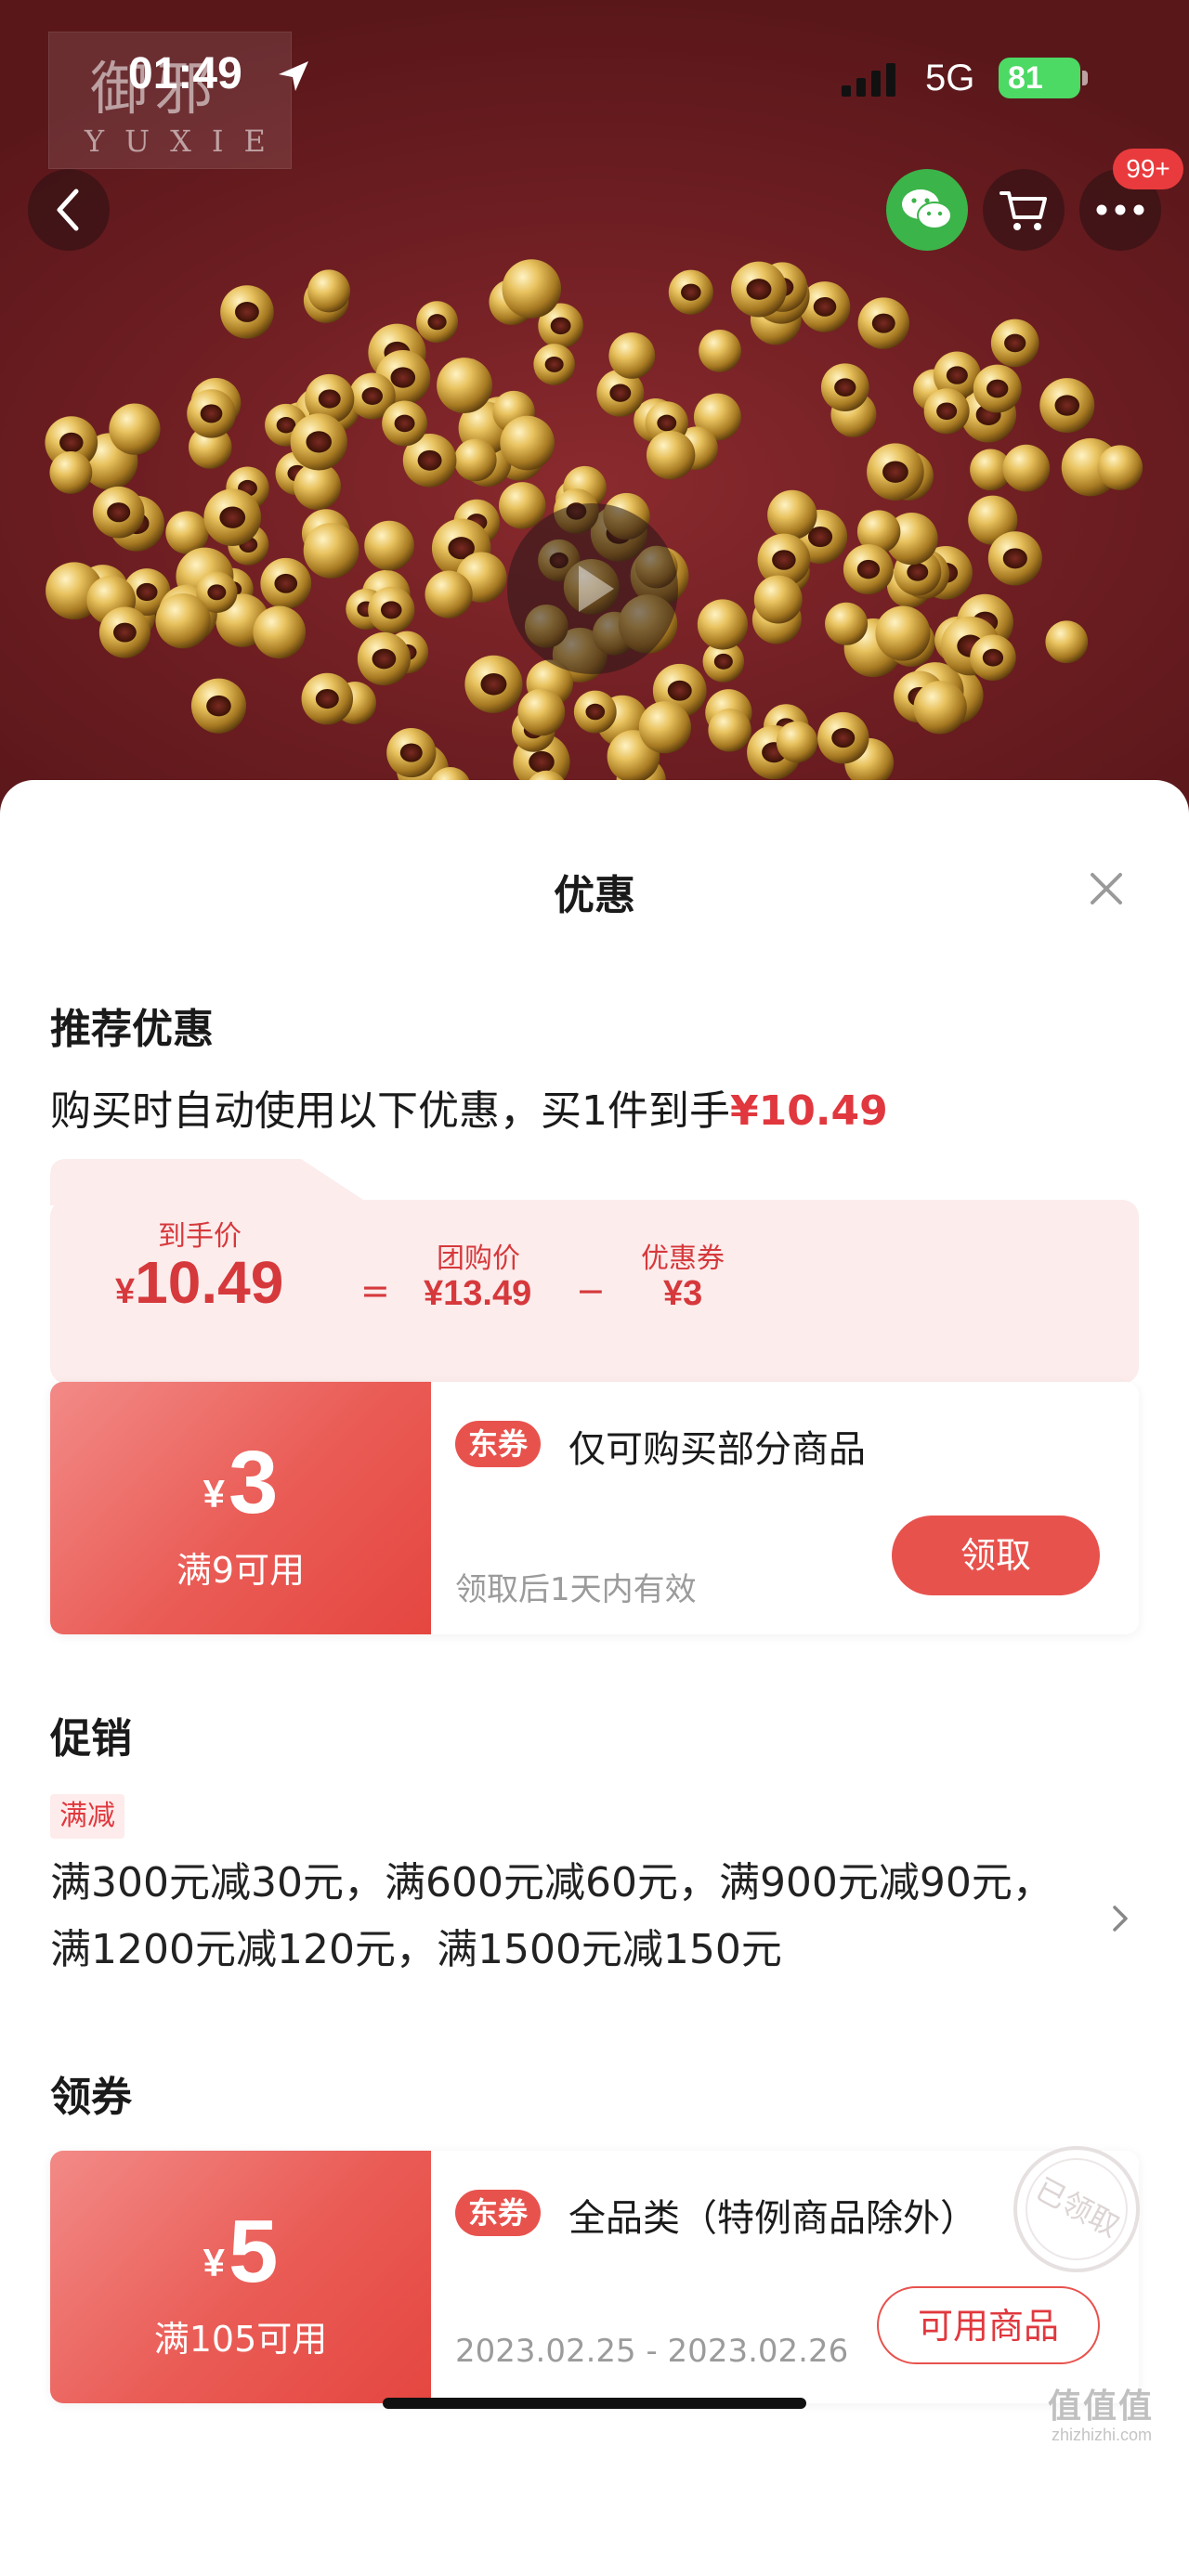  I want to click on recommended-desc-price: ¥10.49, so click(809, 1111).